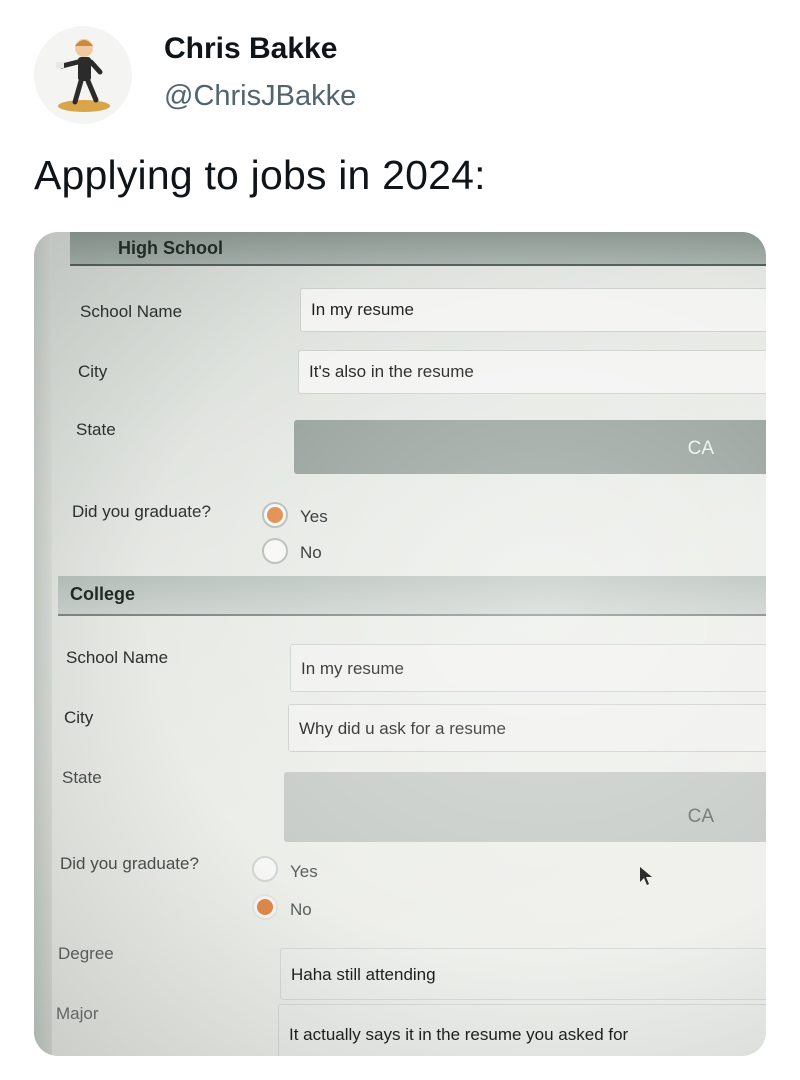  What do you see at coordinates (103, 594) in the screenshot?
I see `section-title: College` at bounding box center [103, 594].